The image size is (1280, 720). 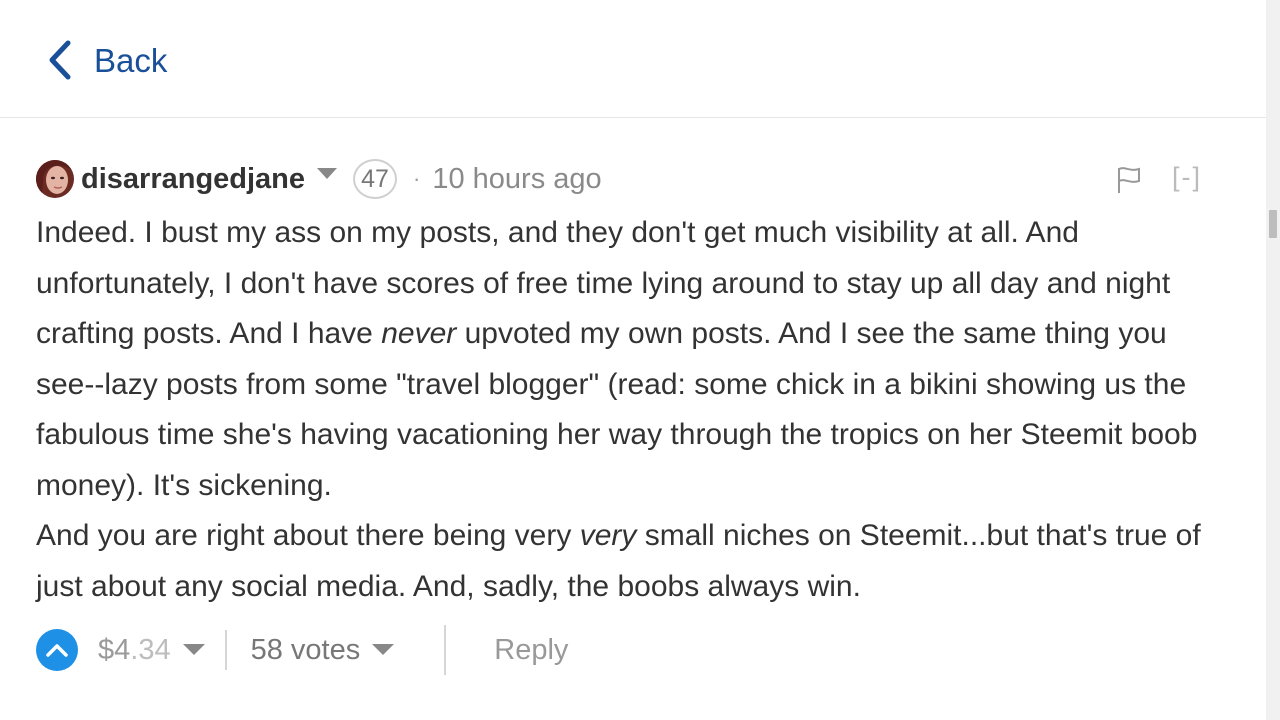 What do you see at coordinates (305, 649) in the screenshot?
I see `votes-label: 58 votes` at bounding box center [305, 649].